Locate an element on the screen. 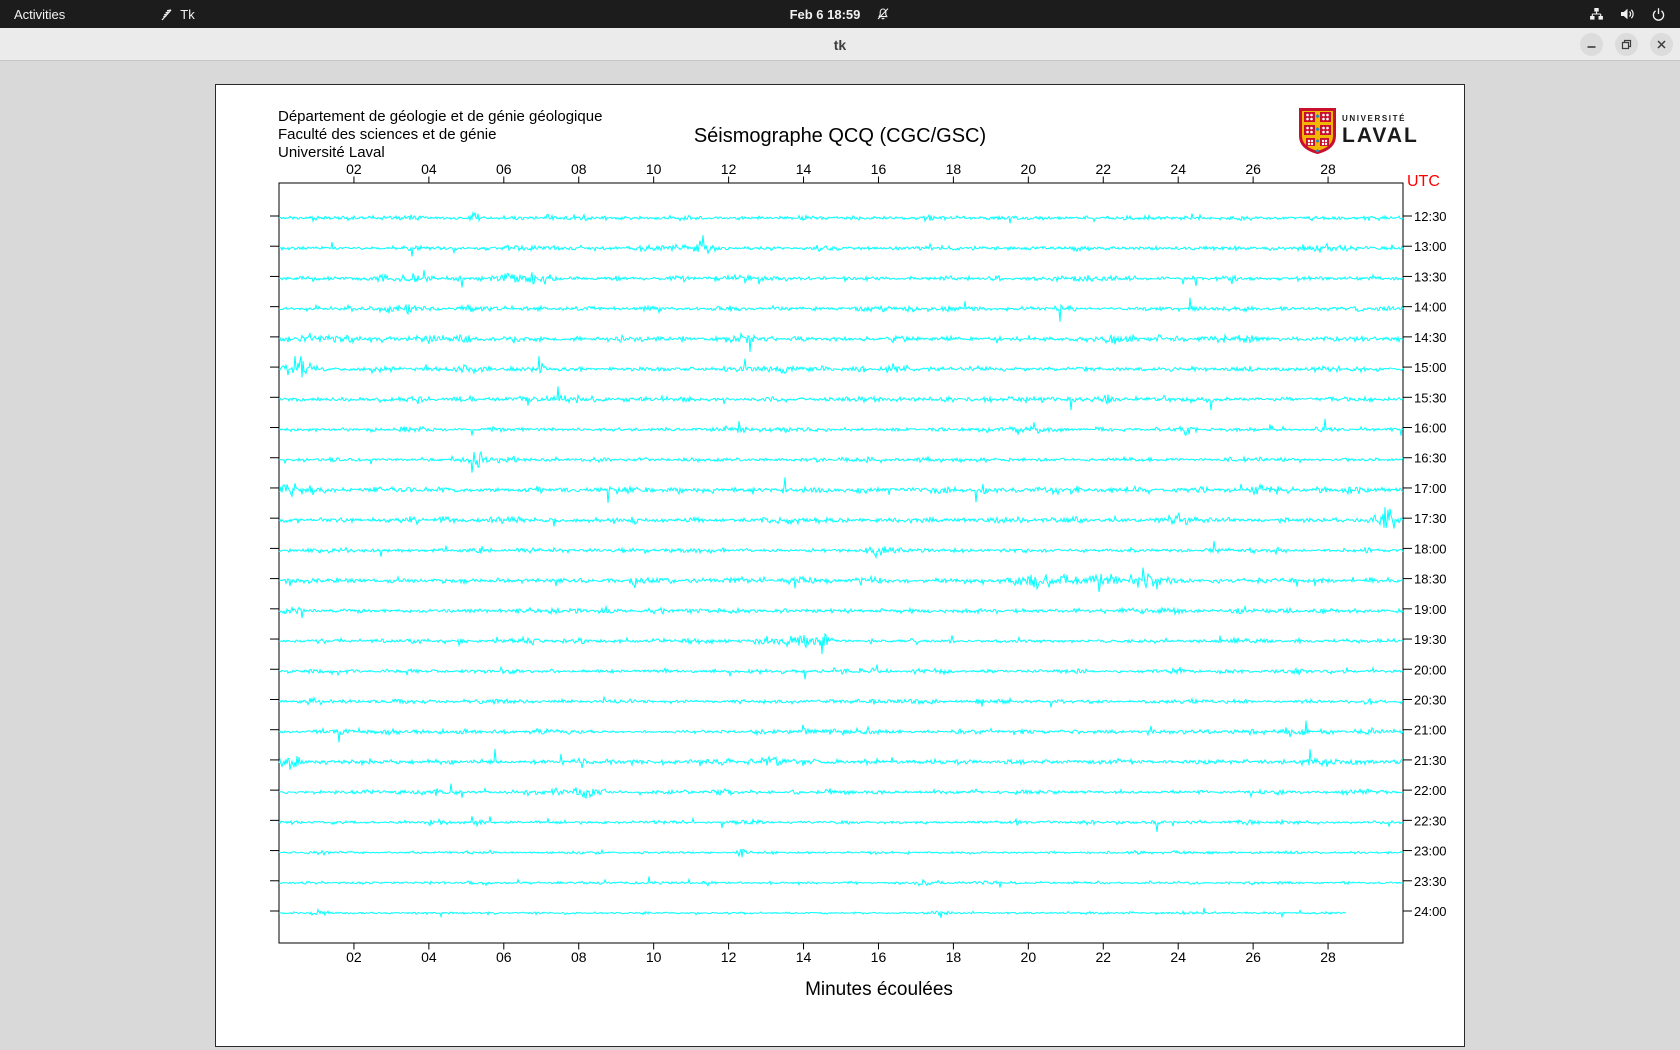 The image size is (1680, 1050). trace-row-15:00 is located at coordinates (841, 366).